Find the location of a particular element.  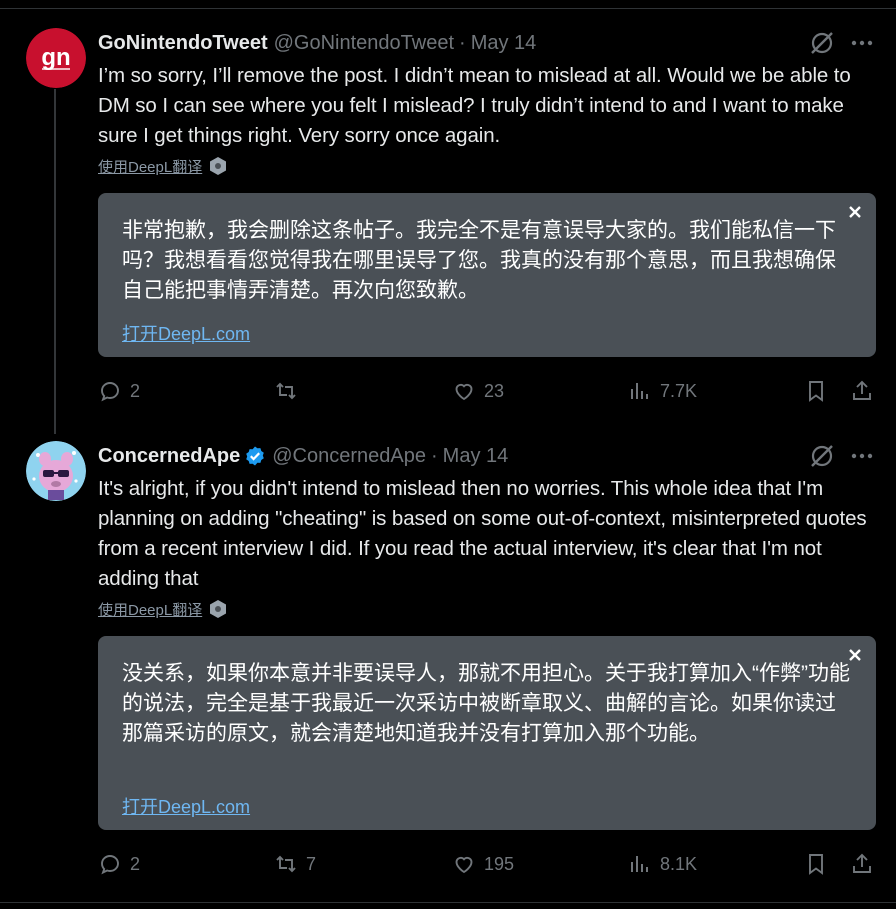

views-count: 8.1K is located at coordinates (679, 863).